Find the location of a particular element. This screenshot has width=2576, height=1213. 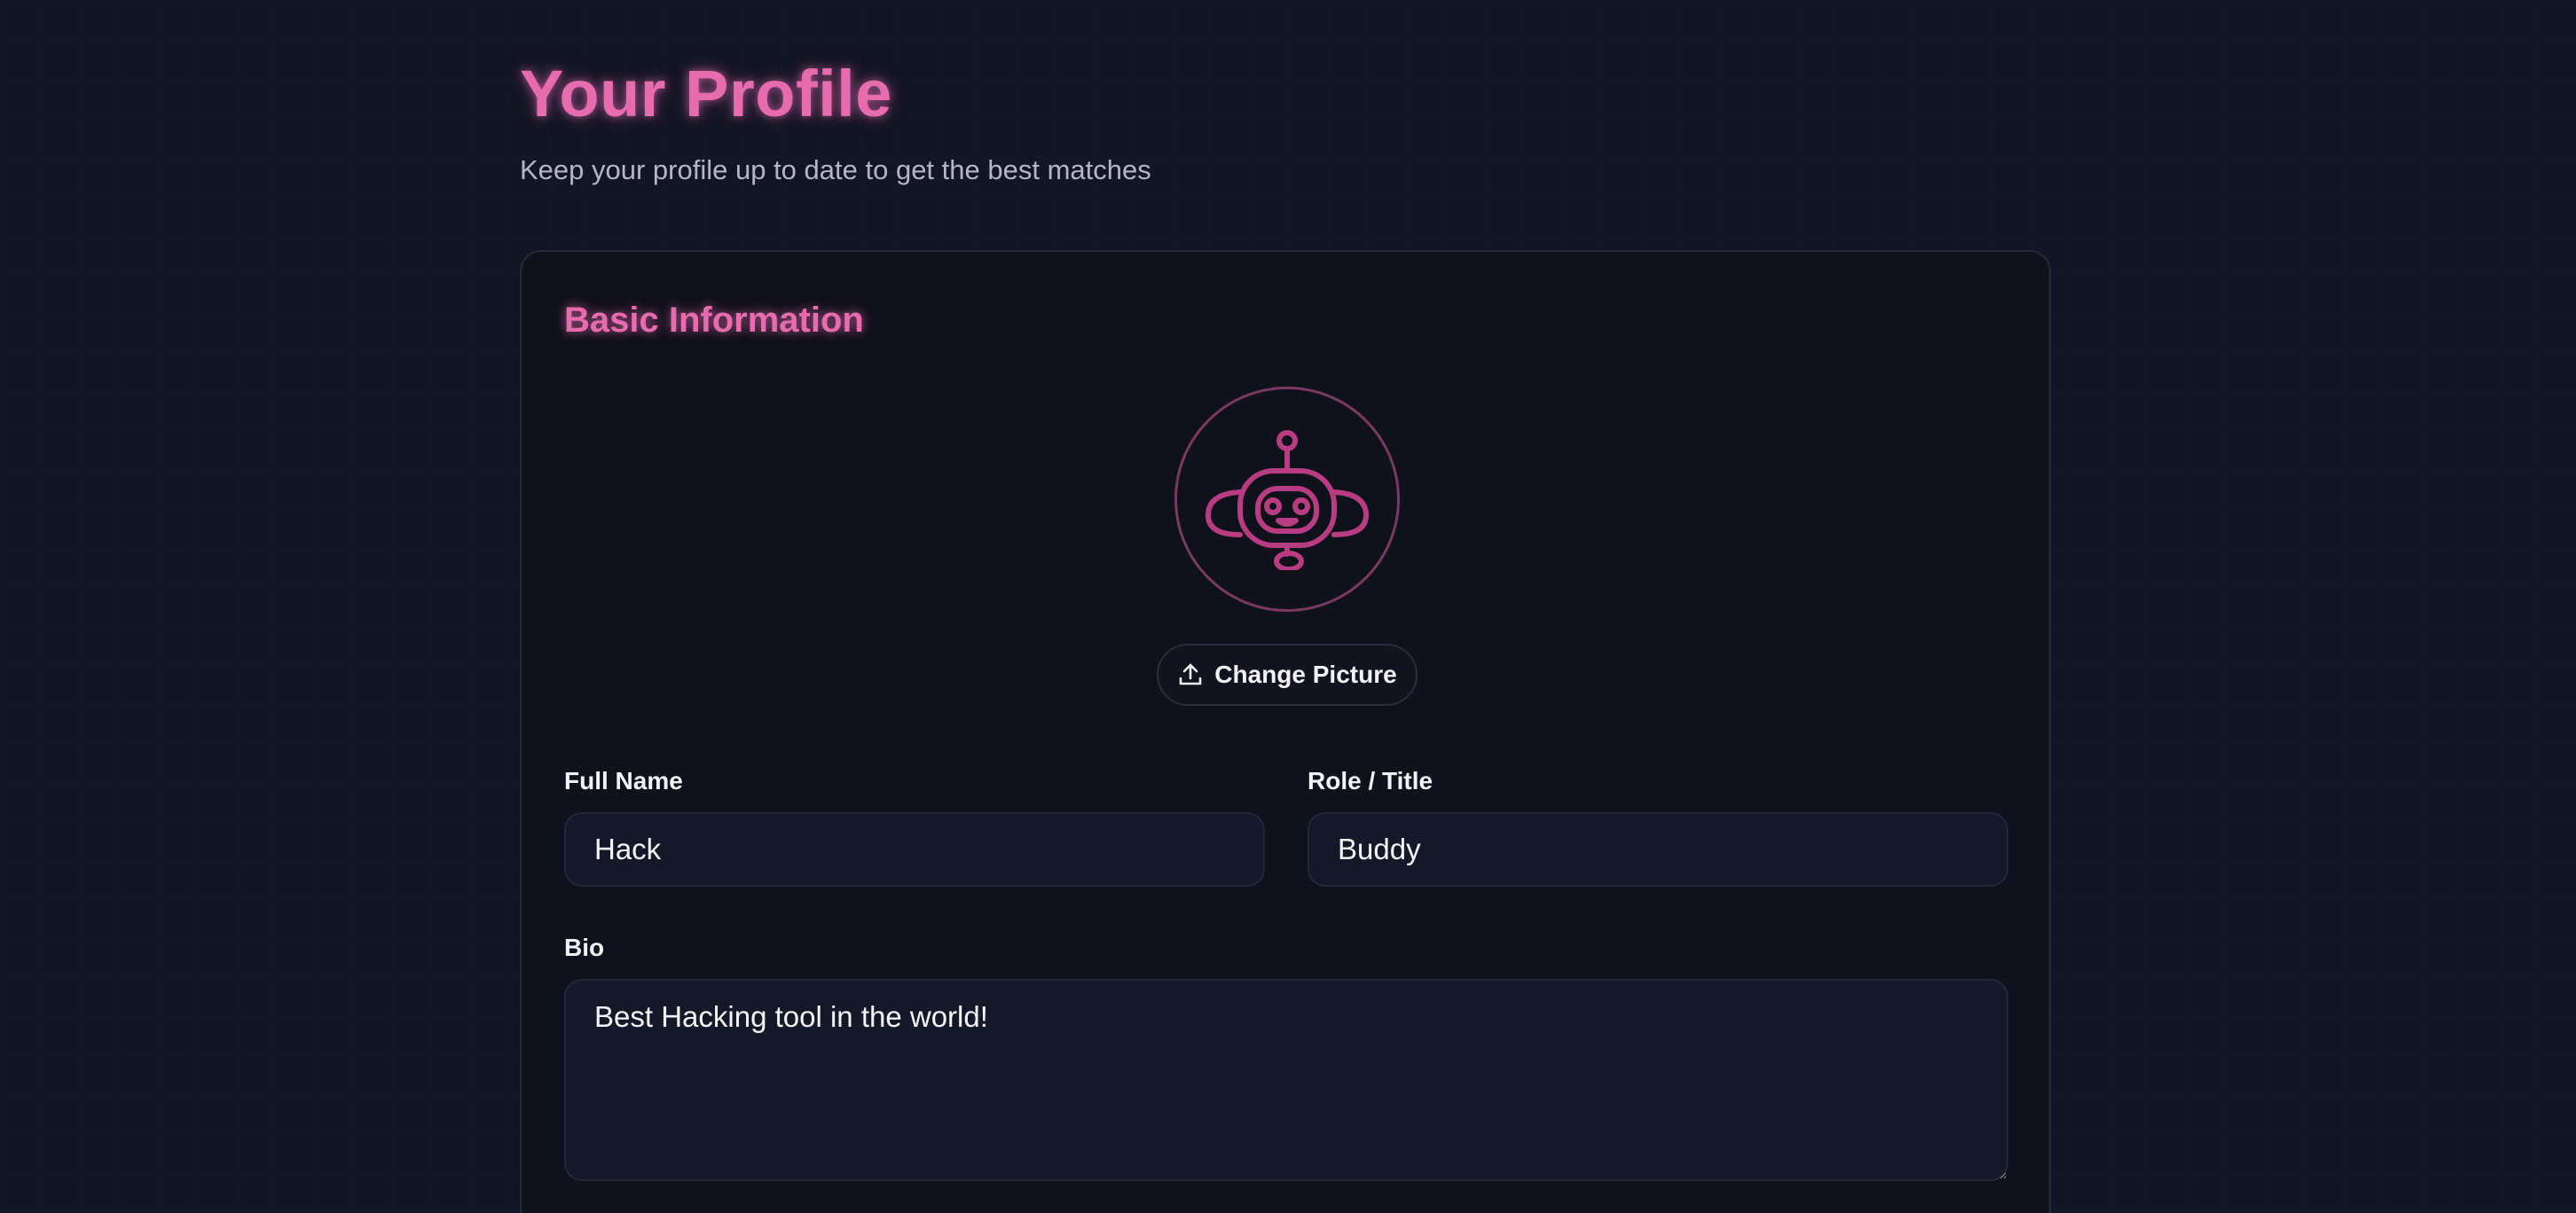

change-picture-button: Change Picture is located at coordinates (1287, 675).